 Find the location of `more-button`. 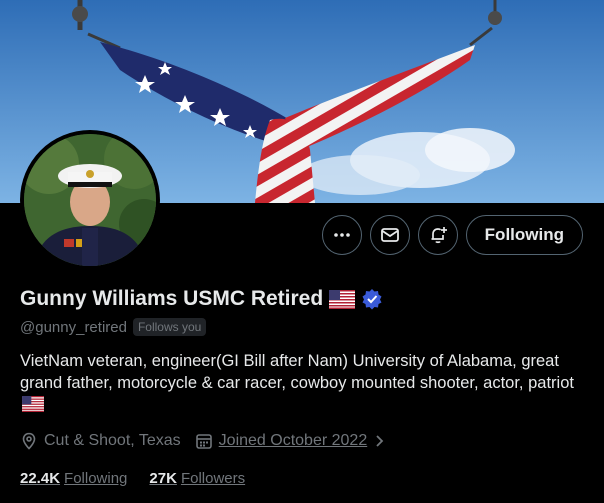

more-button is located at coordinates (341, 235).